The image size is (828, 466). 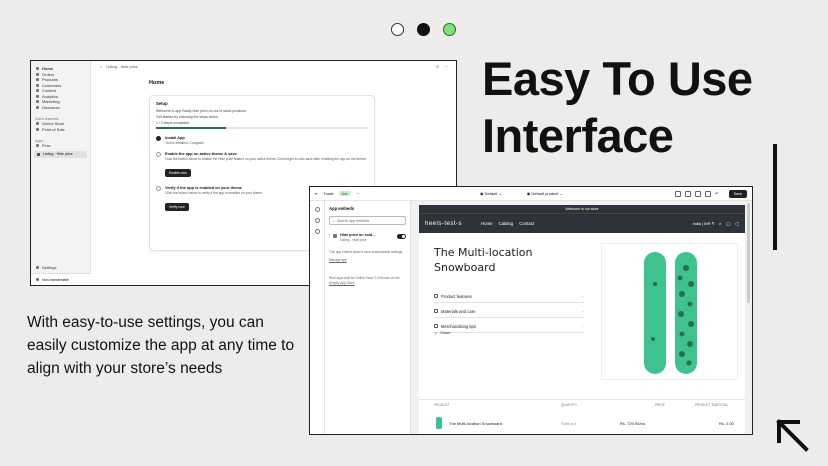 I want to click on row-quantity: Sold out, so click(x=568, y=423).